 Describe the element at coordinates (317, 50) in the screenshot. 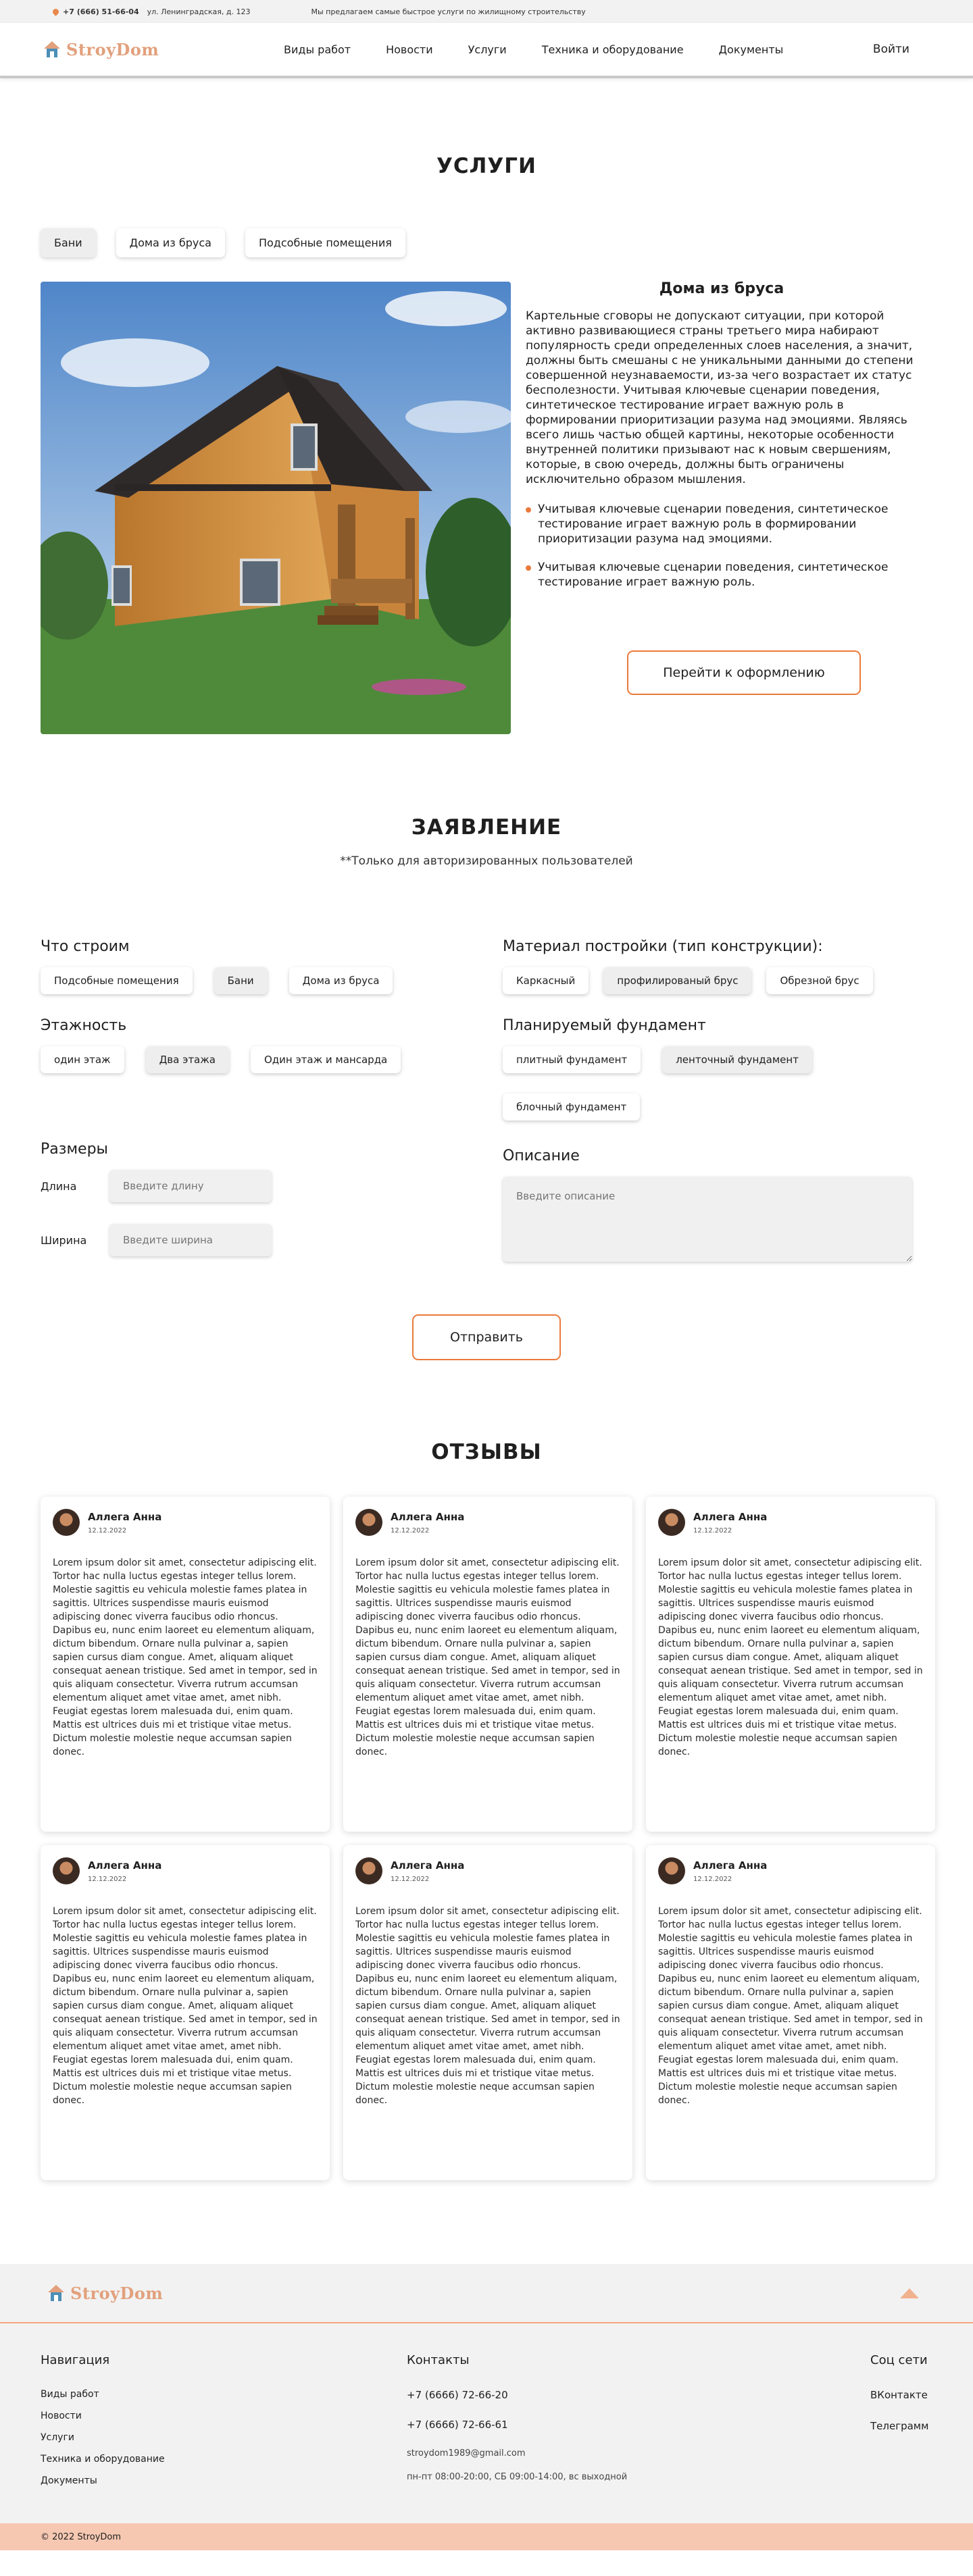

I see `nav-item-works: Виды работ` at that location.